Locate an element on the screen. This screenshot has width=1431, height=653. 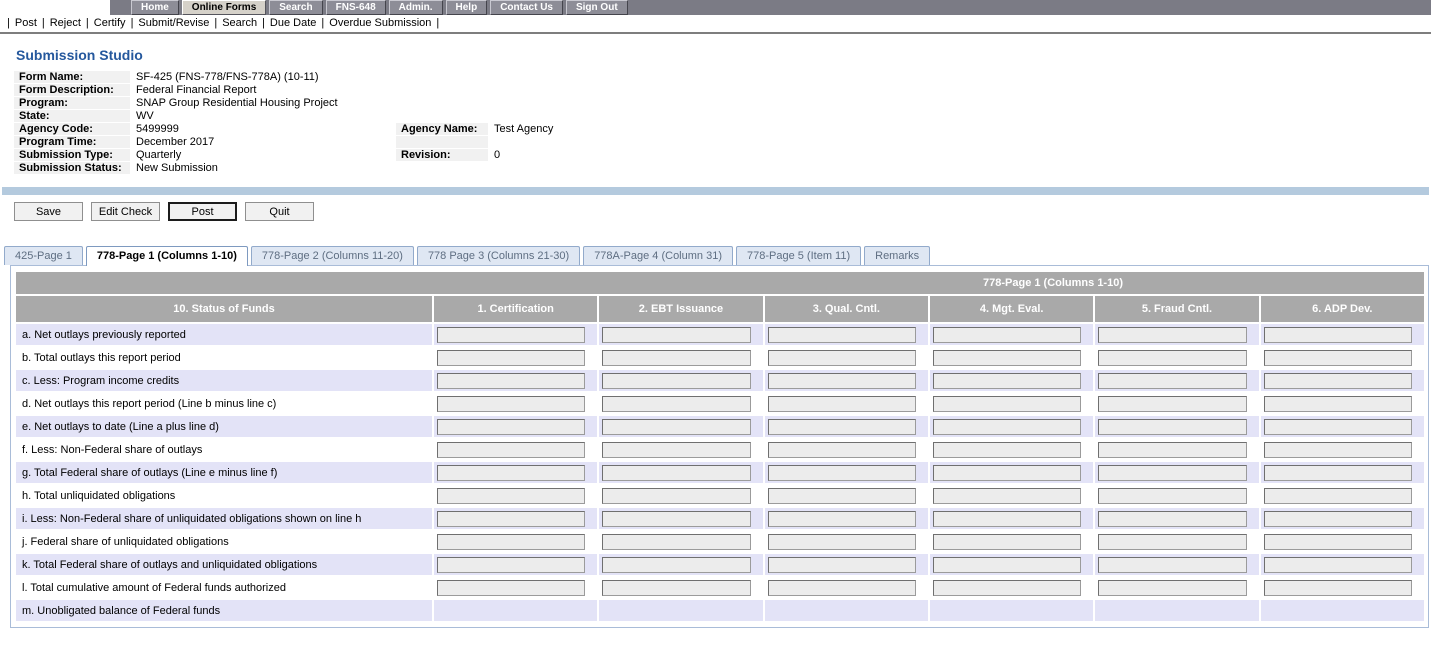
input-i-col1 is located at coordinates (511, 518).